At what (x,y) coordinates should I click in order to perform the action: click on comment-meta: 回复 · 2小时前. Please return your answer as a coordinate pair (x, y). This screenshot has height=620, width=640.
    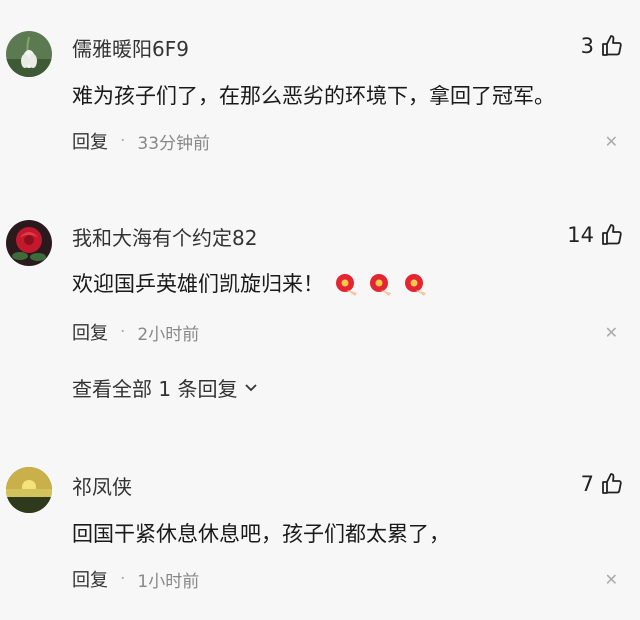
    Looking at the image, I should click on (135, 332).